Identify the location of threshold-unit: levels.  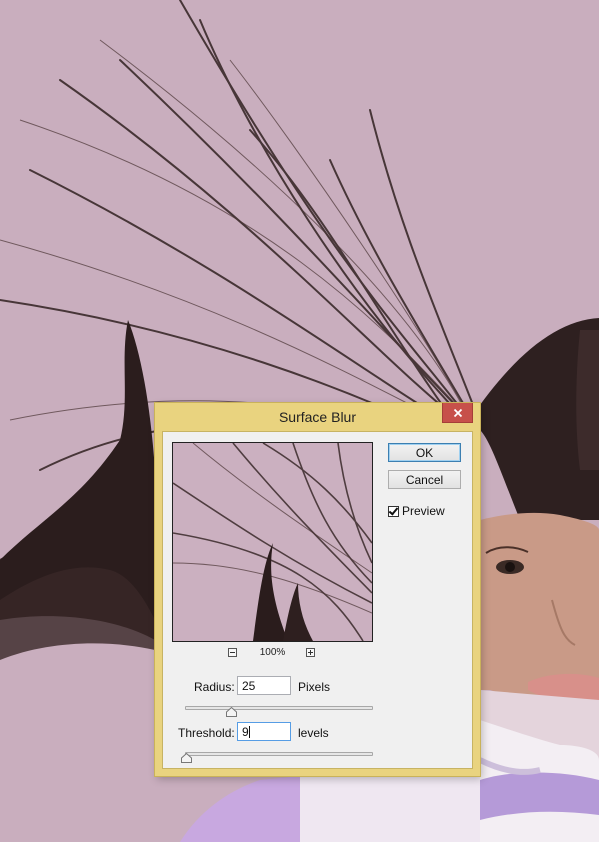
(313, 733).